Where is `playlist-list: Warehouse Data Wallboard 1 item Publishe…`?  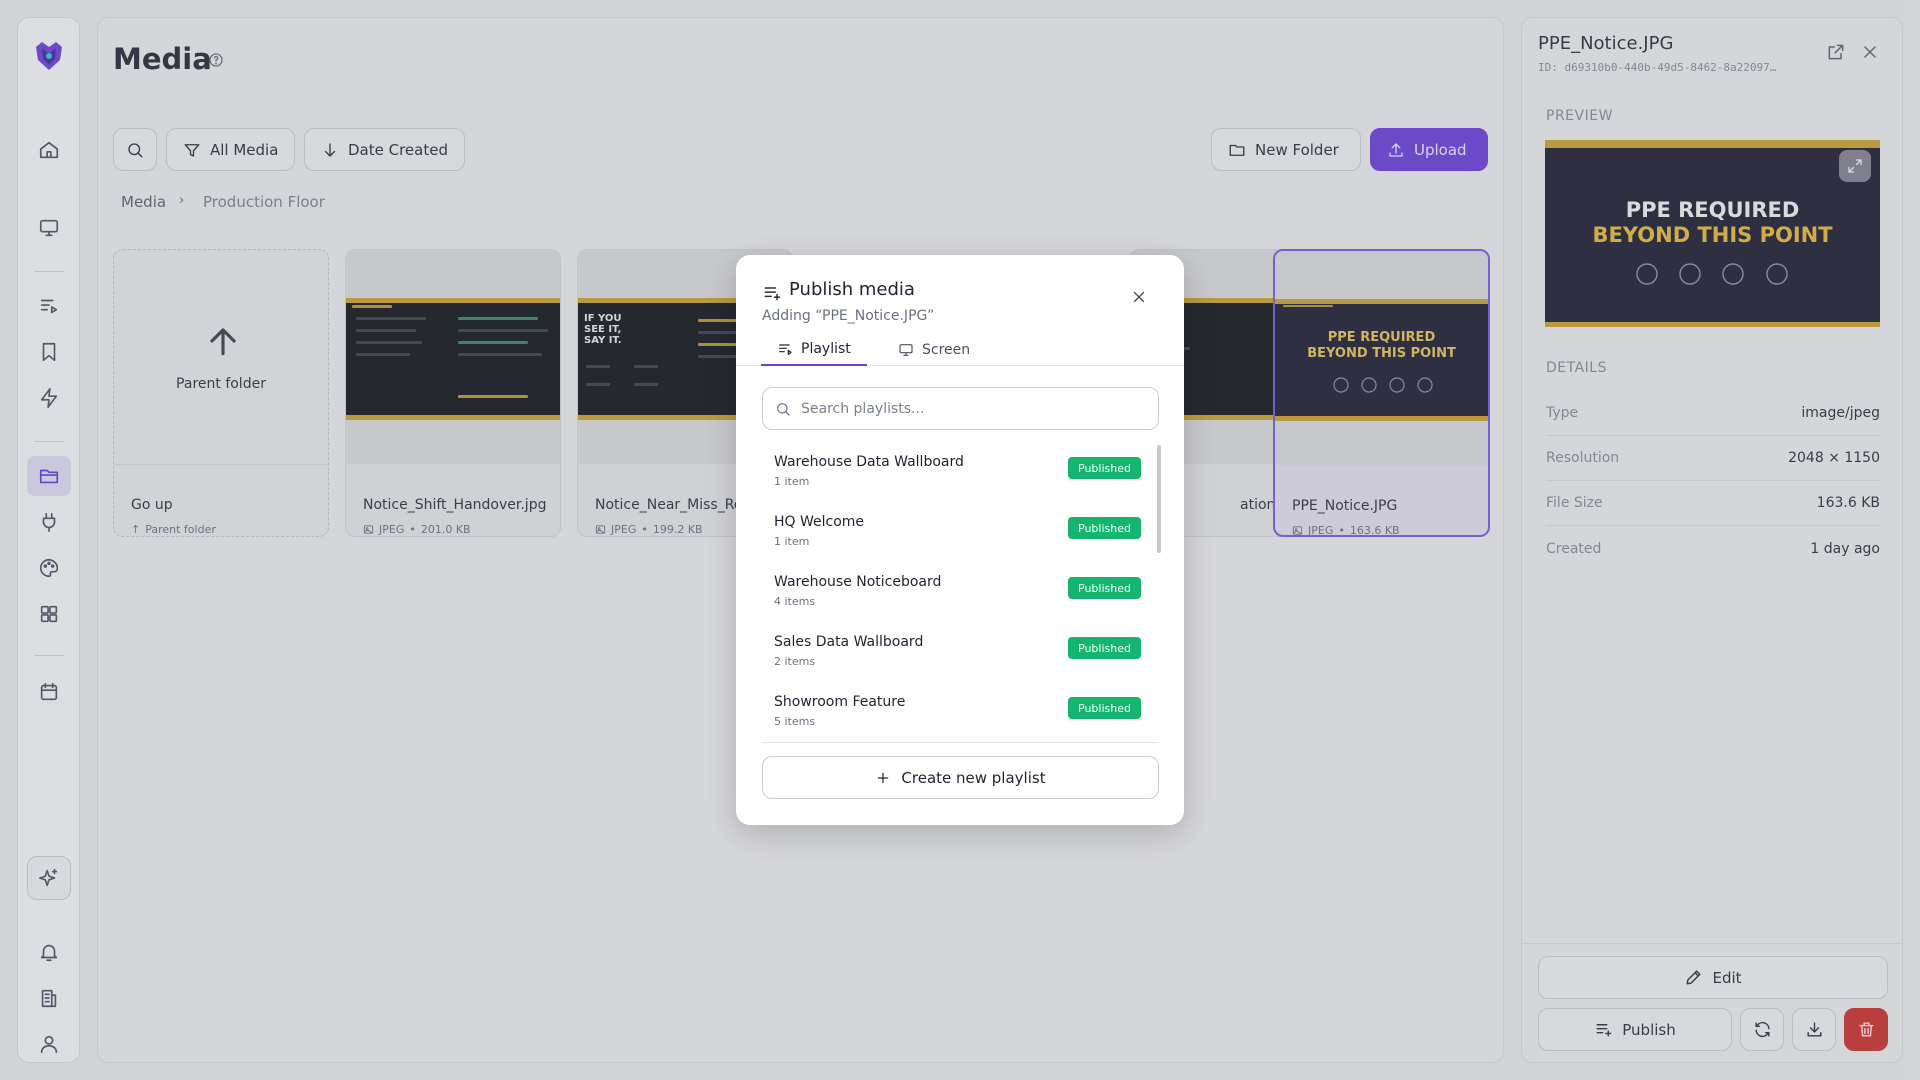 playlist-list: Warehouse Data Wallboard 1 item Publishe… is located at coordinates (960, 592).